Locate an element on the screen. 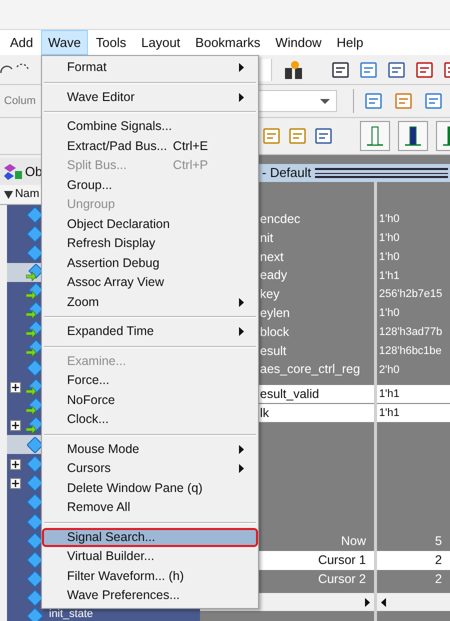  signal-value: 128'h6bc1be is located at coordinates (410, 351).